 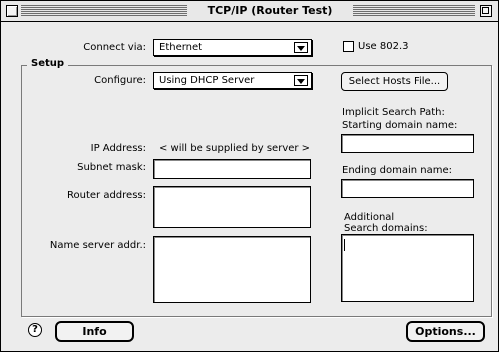 What do you see at coordinates (94, 331) in the screenshot?
I see `info-button: Info` at bounding box center [94, 331].